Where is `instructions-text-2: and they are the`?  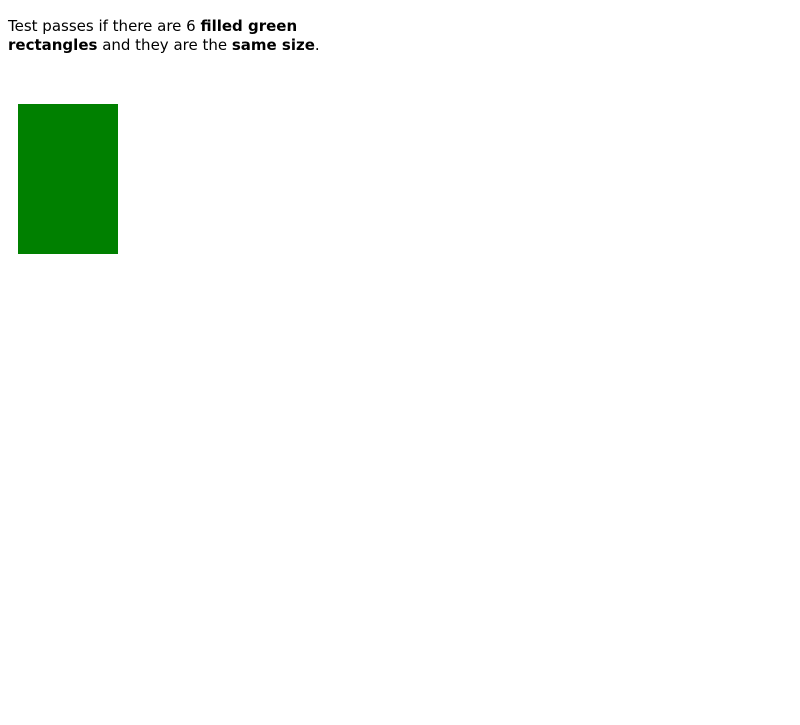 instructions-text-2: and they are the is located at coordinates (164, 45).